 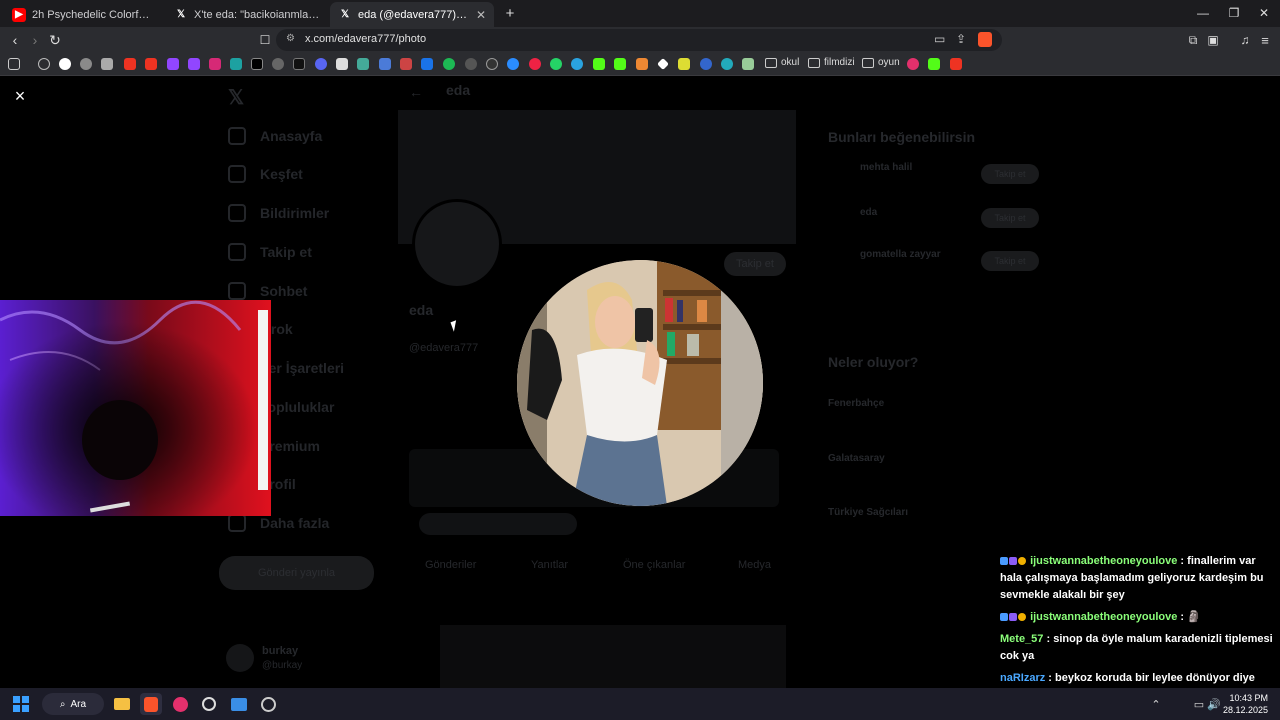 What do you see at coordinates (549, 565) in the screenshot?
I see `profile-tab-replies: Yanıtlar` at bounding box center [549, 565].